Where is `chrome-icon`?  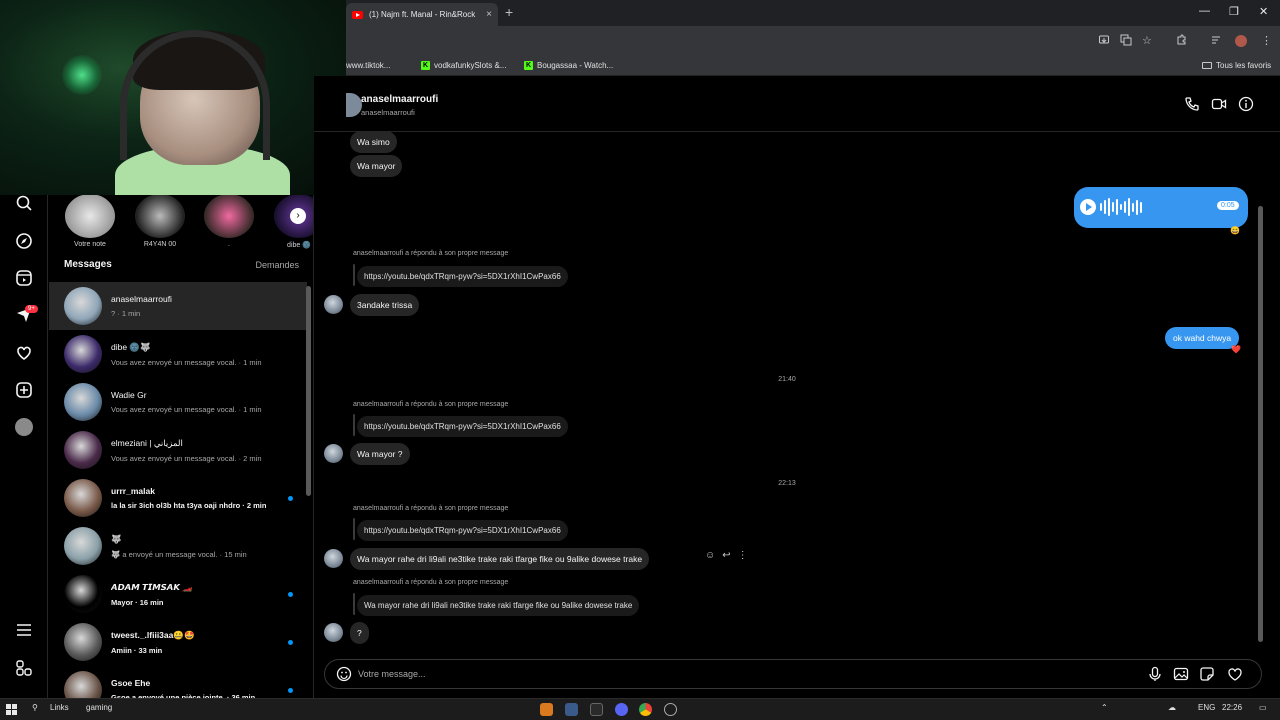
chrome-icon is located at coordinates (645, 709).